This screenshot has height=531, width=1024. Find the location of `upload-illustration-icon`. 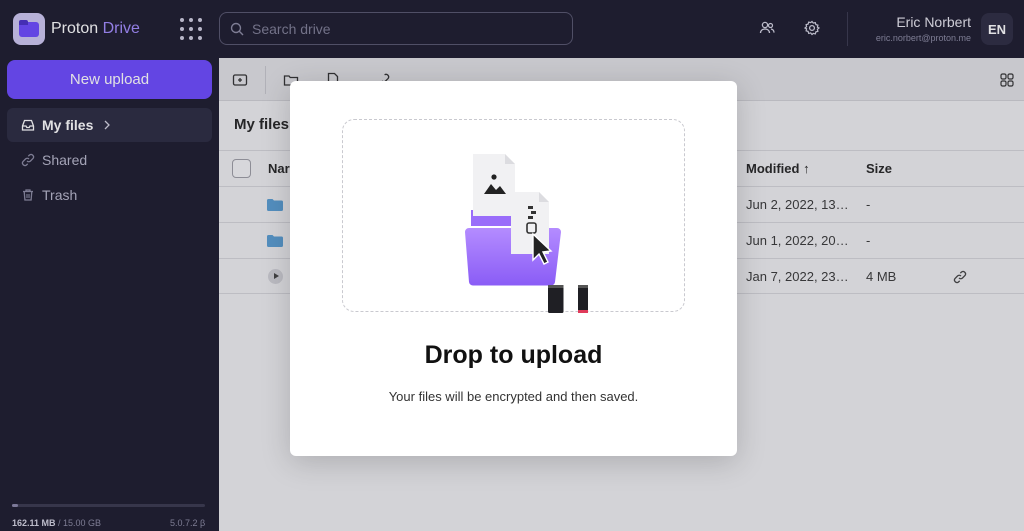

upload-illustration-icon is located at coordinates (526, 233).